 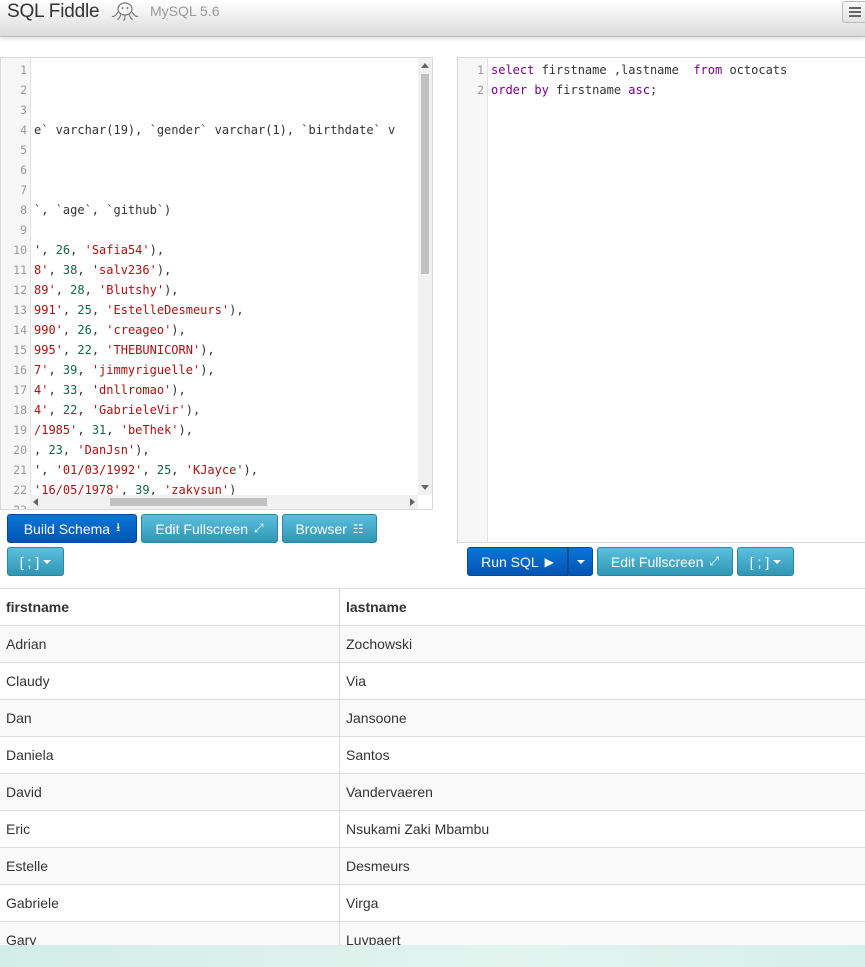 What do you see at coordinates (20, 506) in the screenshot?
I see `line-number: 23` at bounding box center [20, 506].